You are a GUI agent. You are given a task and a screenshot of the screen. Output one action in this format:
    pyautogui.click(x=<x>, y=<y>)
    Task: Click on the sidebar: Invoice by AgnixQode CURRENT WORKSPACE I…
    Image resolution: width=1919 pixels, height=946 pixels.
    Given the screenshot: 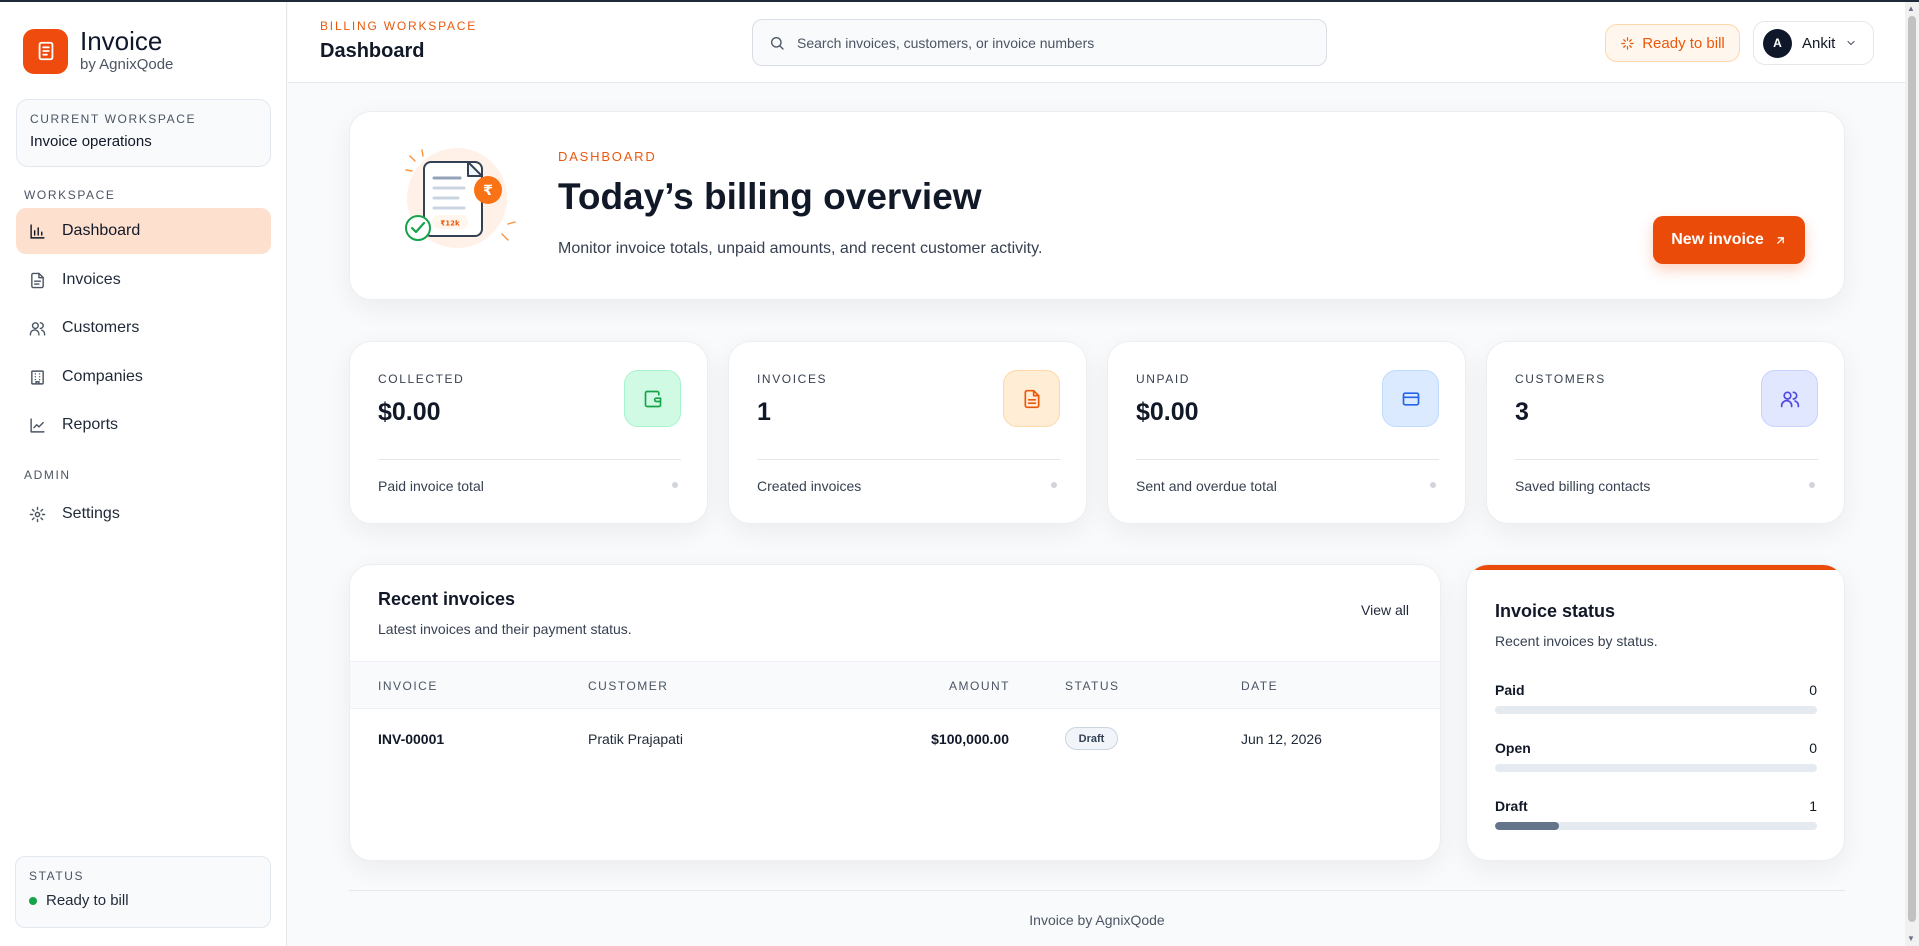 What is the action you would take?
    pyautogui.click(x=143, y=474)
    